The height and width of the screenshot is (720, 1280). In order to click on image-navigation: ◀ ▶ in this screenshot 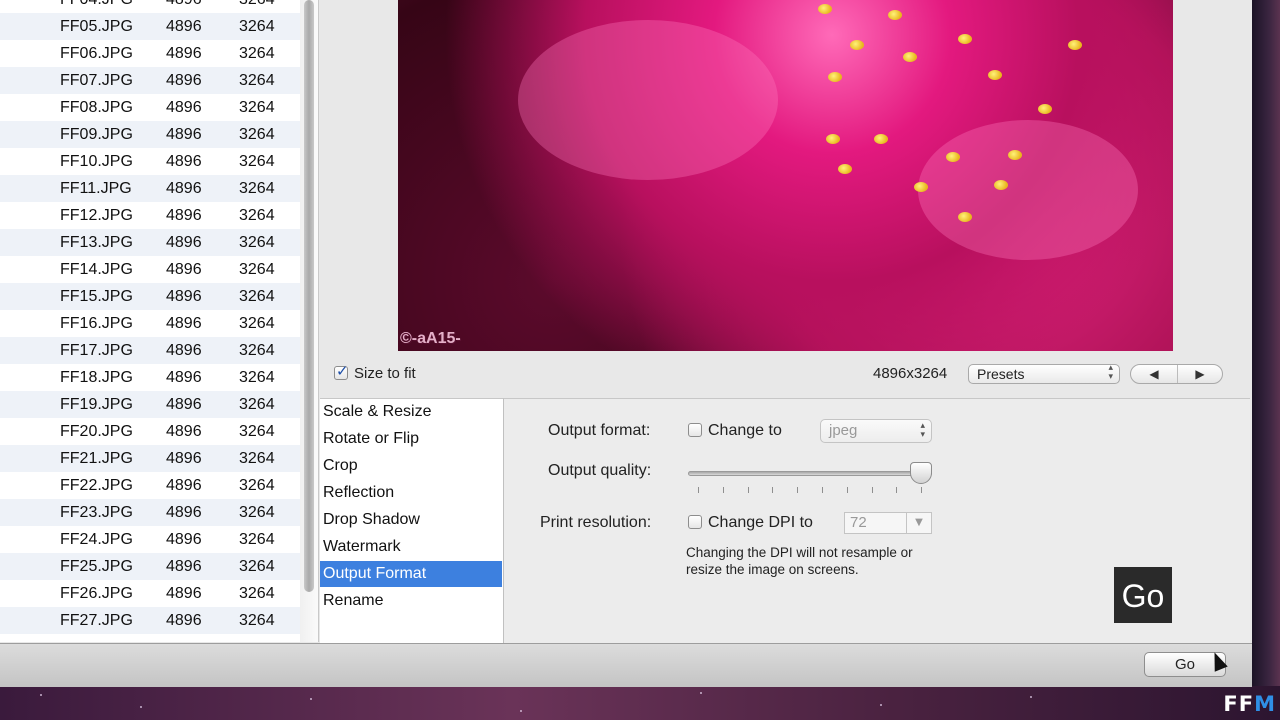, I will do `click(1176, 374)`.